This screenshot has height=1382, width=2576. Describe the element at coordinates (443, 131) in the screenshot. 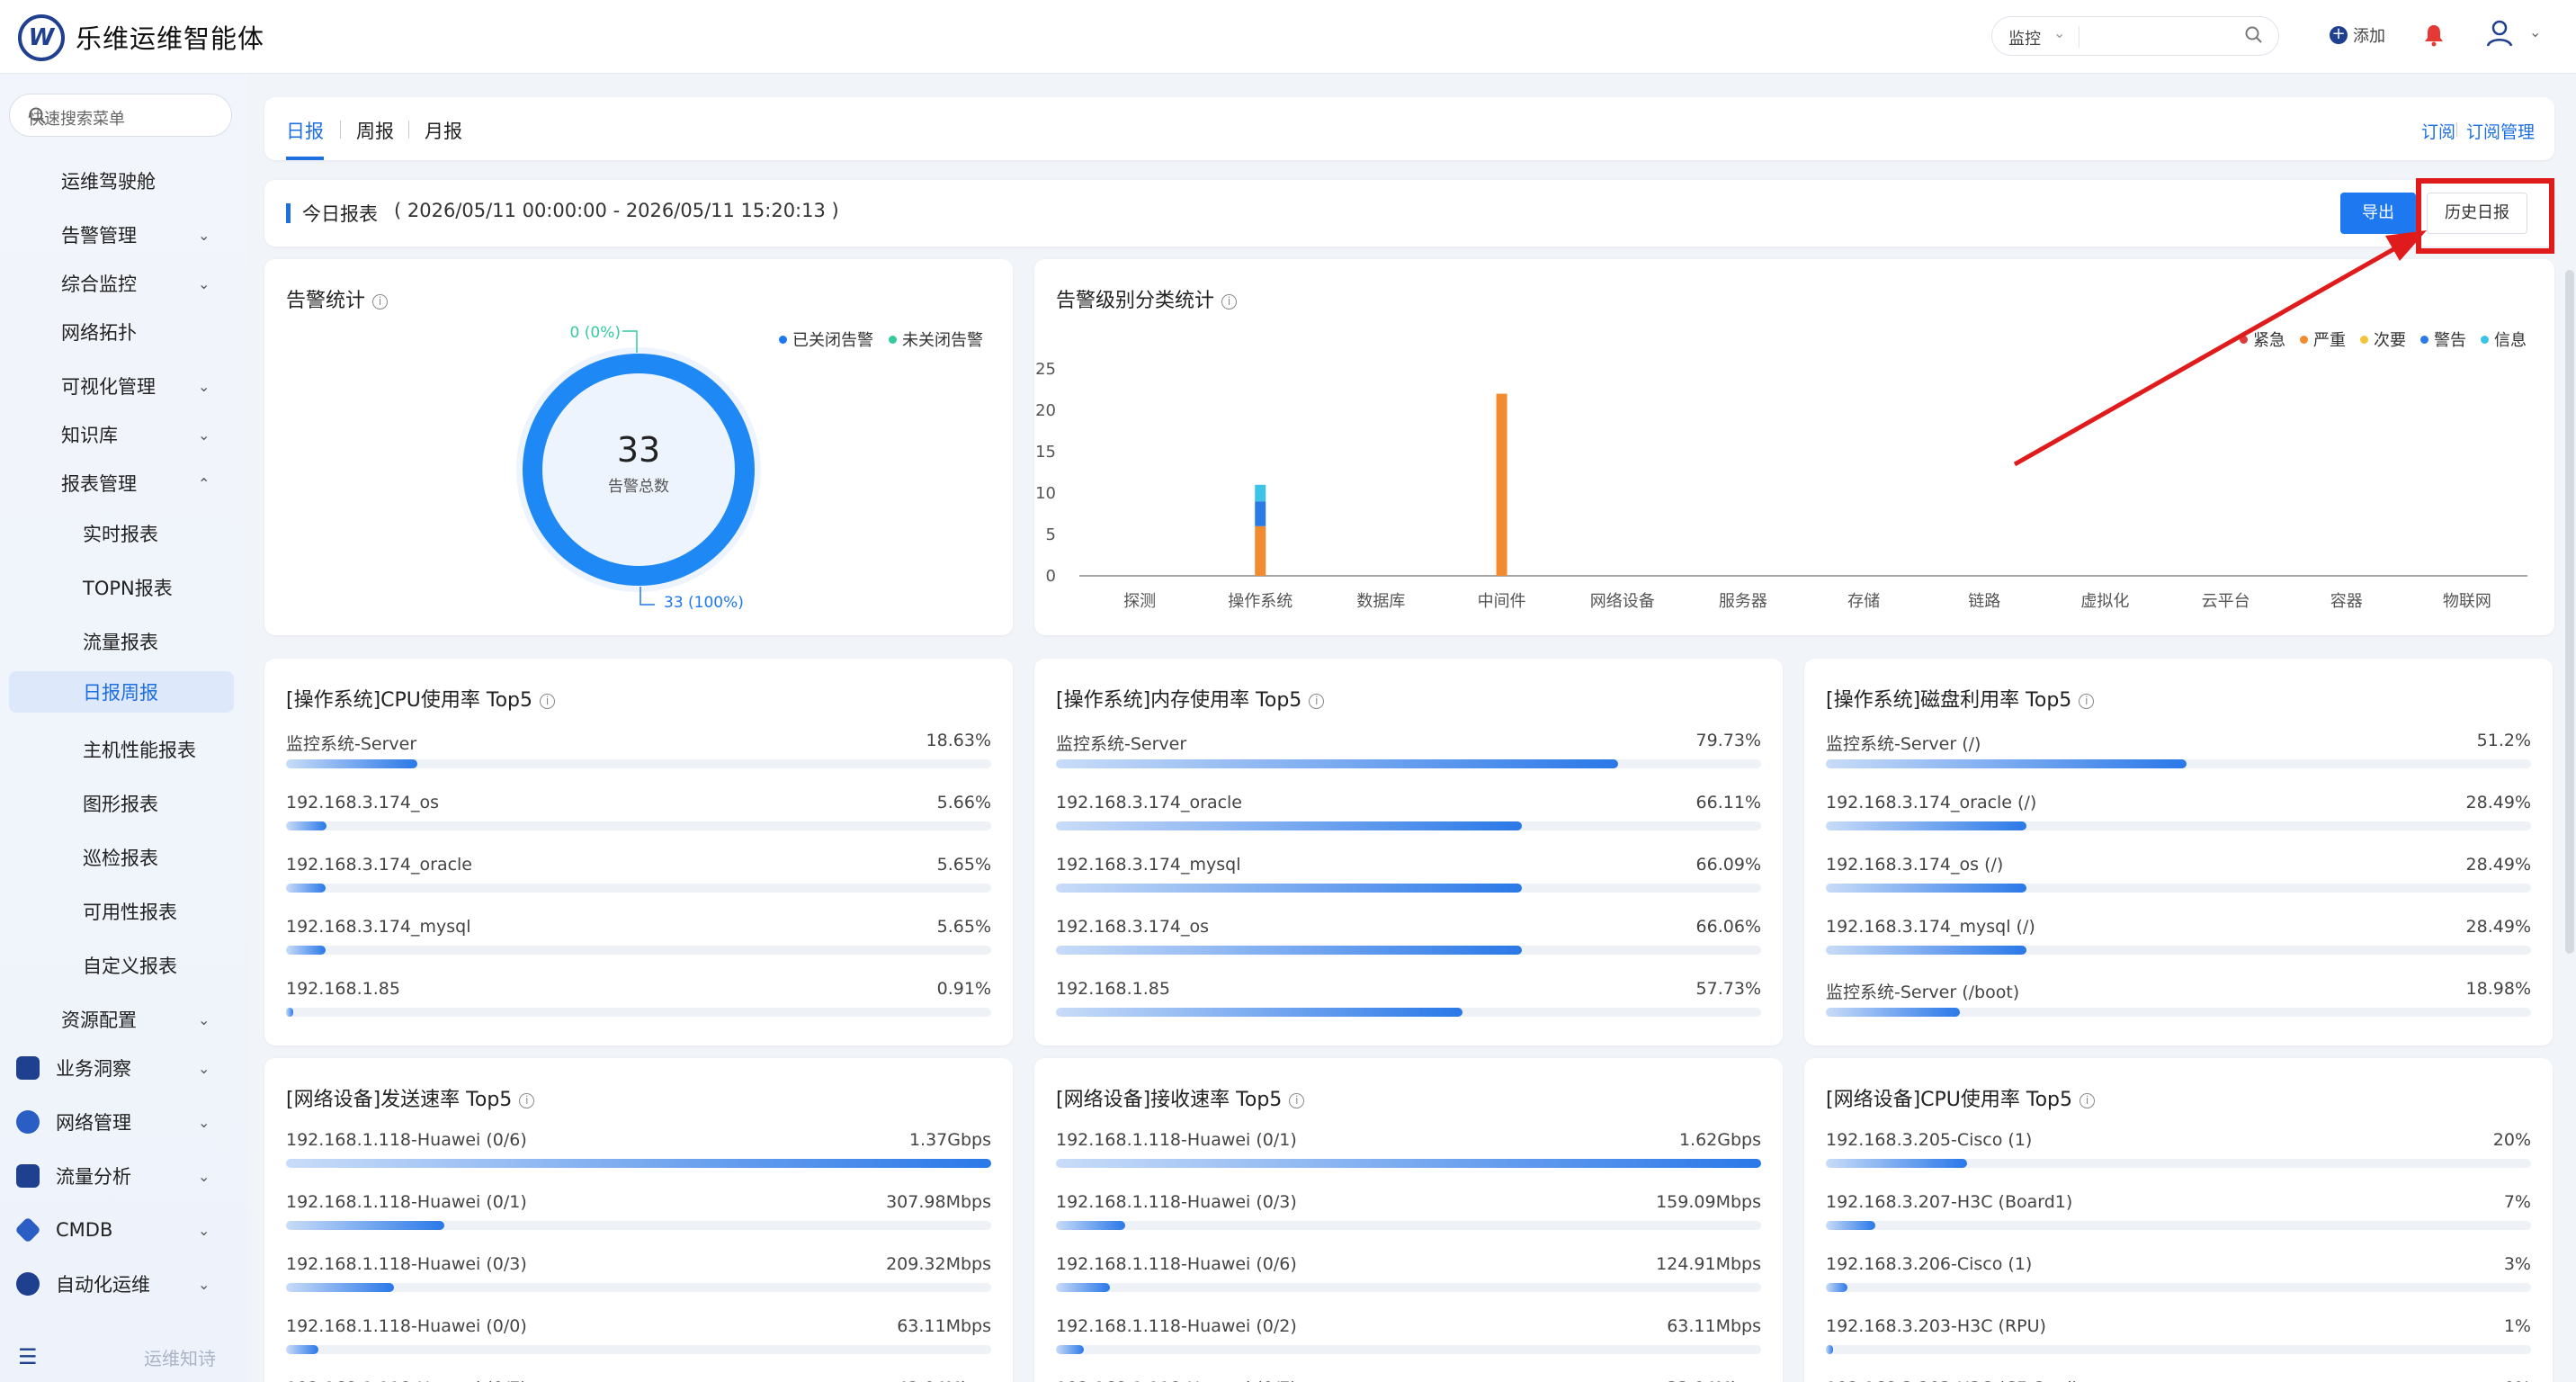

I see `tab-monthly: 月报` at that location.